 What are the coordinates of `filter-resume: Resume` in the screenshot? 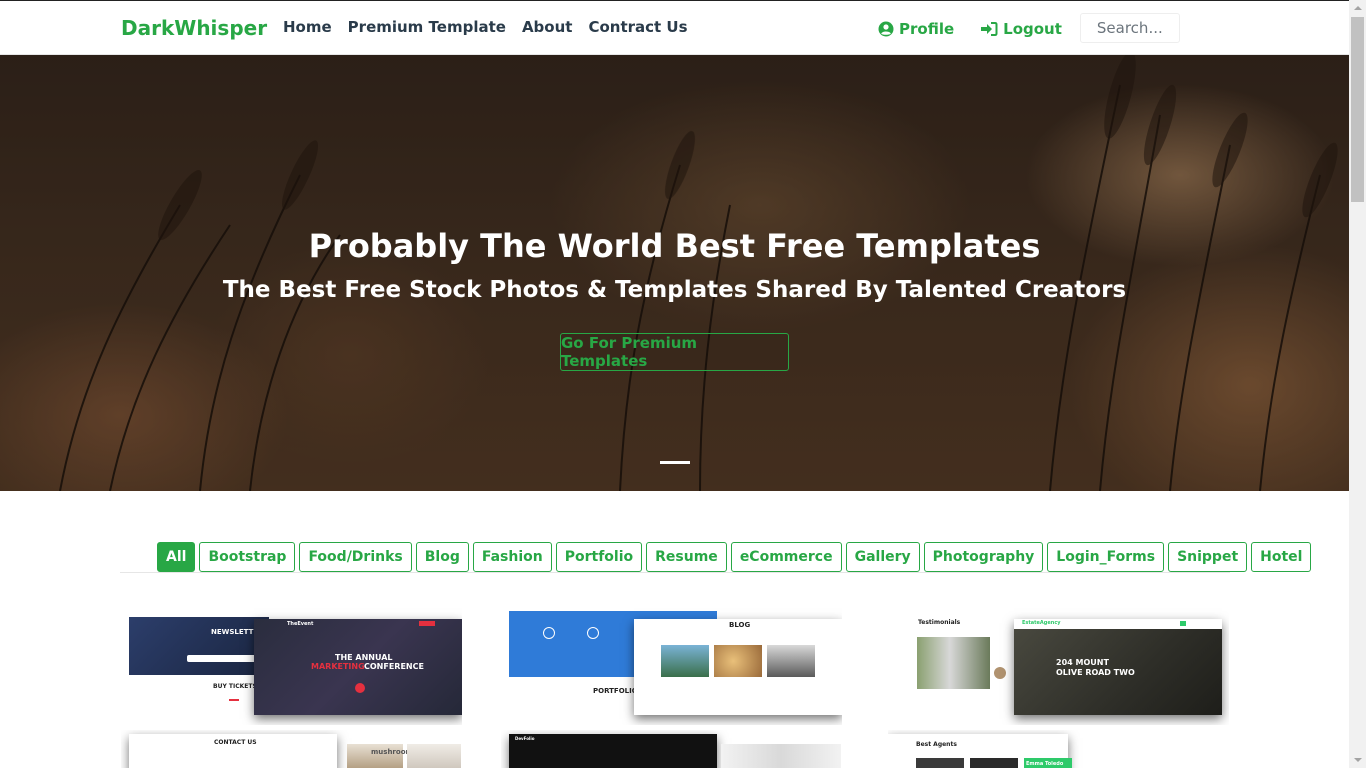 It's located at (686, 557).